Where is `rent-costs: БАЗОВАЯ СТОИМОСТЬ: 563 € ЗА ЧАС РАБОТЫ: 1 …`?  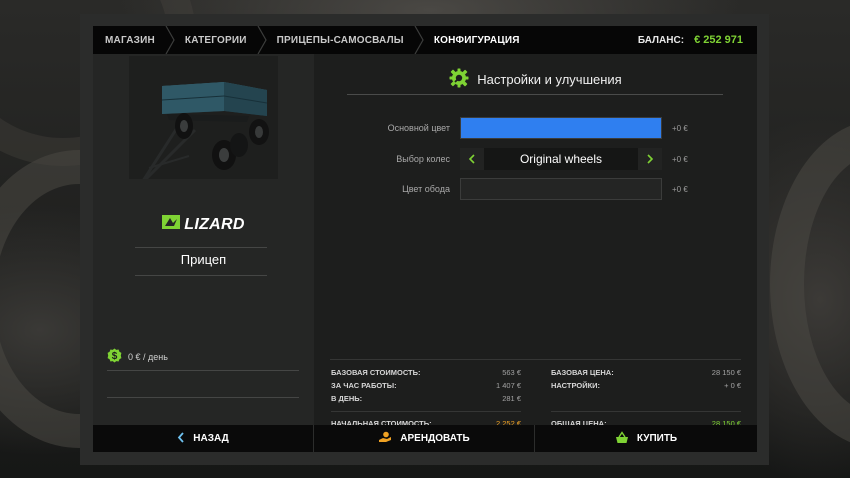
rent-costs: БАЗОВАЯ СТОИМОСТЬ: 563 € ЗА ЧАС РАБОТЫ: 1 … is located at coordinates (426, 398).